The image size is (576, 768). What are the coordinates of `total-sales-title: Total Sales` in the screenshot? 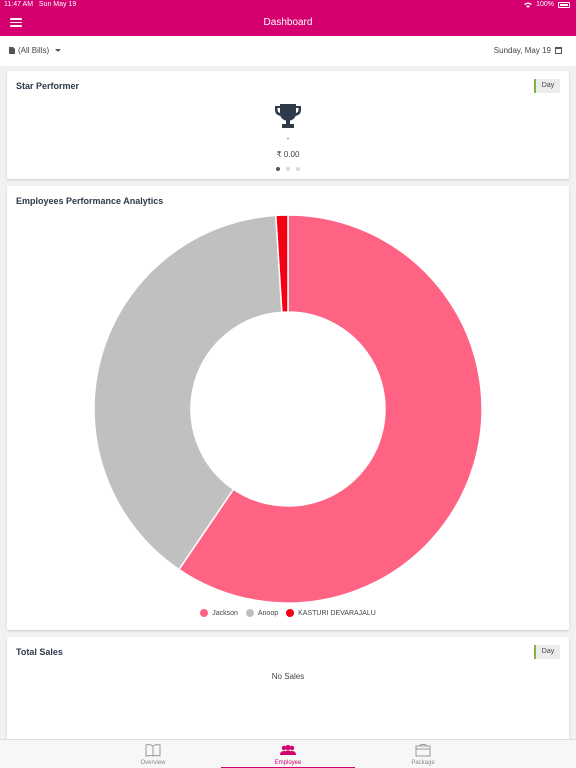 It's located at (39, 652).